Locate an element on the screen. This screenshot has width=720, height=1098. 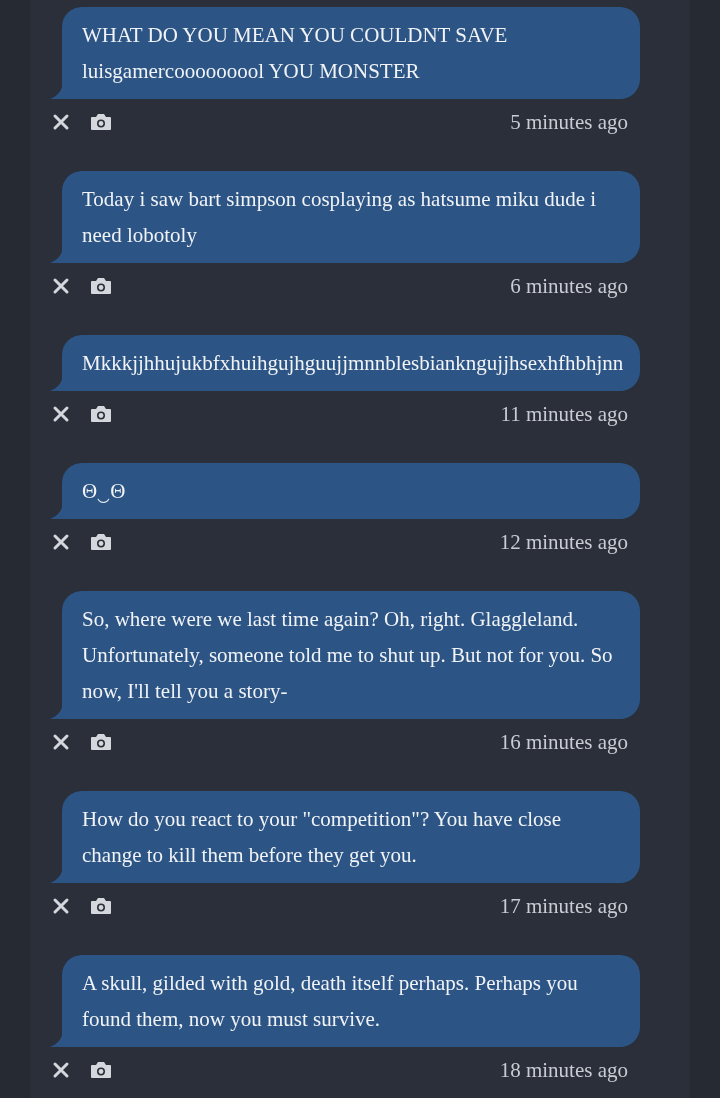
message-text: A skull, gilded with gold, death itself perhaps. Perhaps you found them, now you must survive. is located at coordinates (330, 1001).